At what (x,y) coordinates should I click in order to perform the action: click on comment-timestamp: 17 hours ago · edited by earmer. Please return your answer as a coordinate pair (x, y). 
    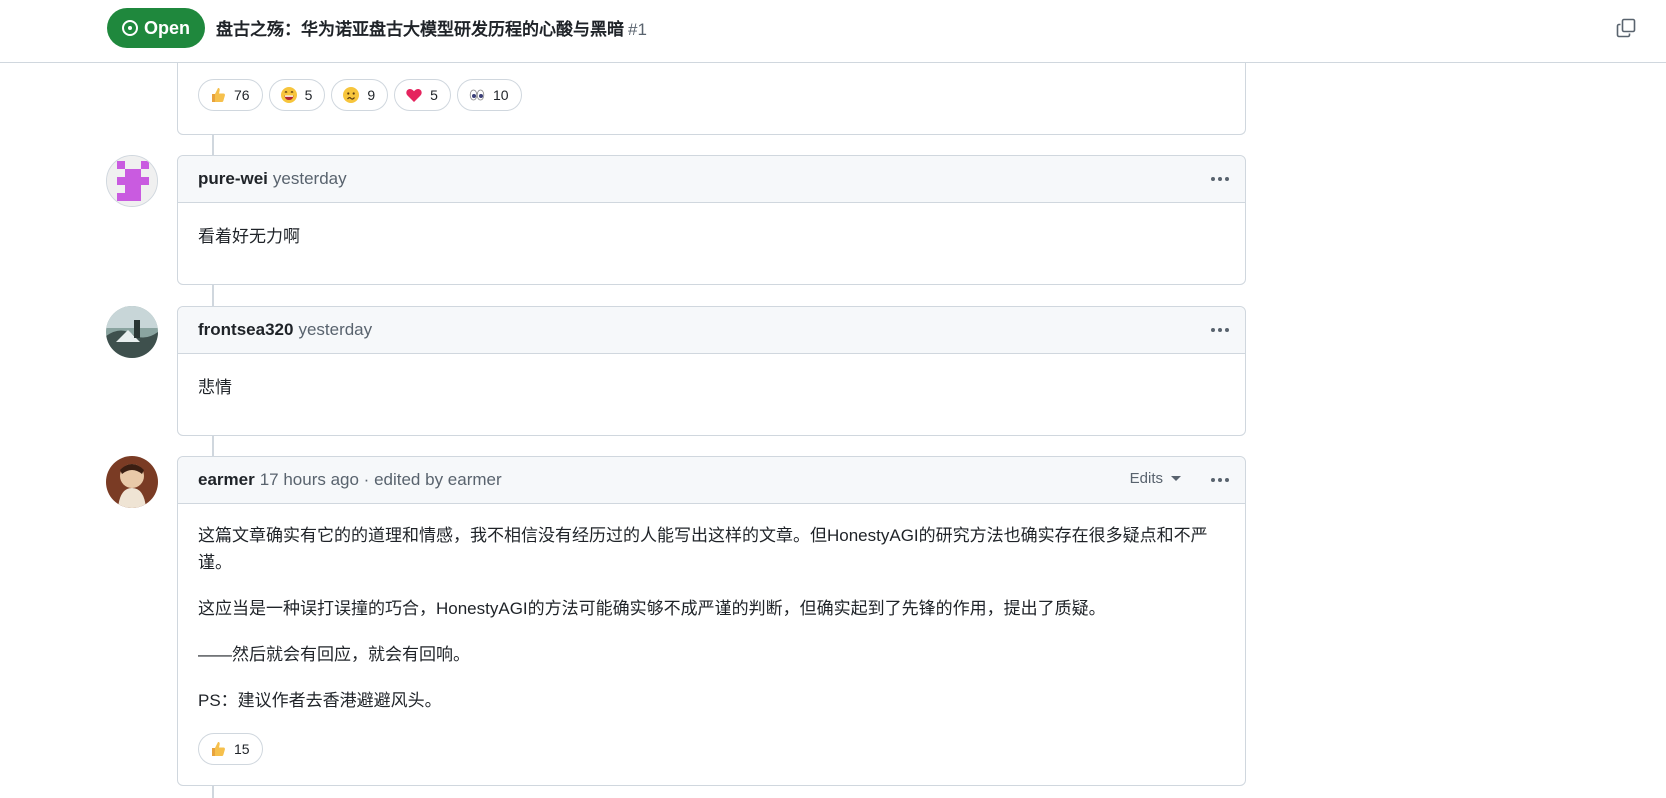
    Looking at the image, I should click on (381, 480).